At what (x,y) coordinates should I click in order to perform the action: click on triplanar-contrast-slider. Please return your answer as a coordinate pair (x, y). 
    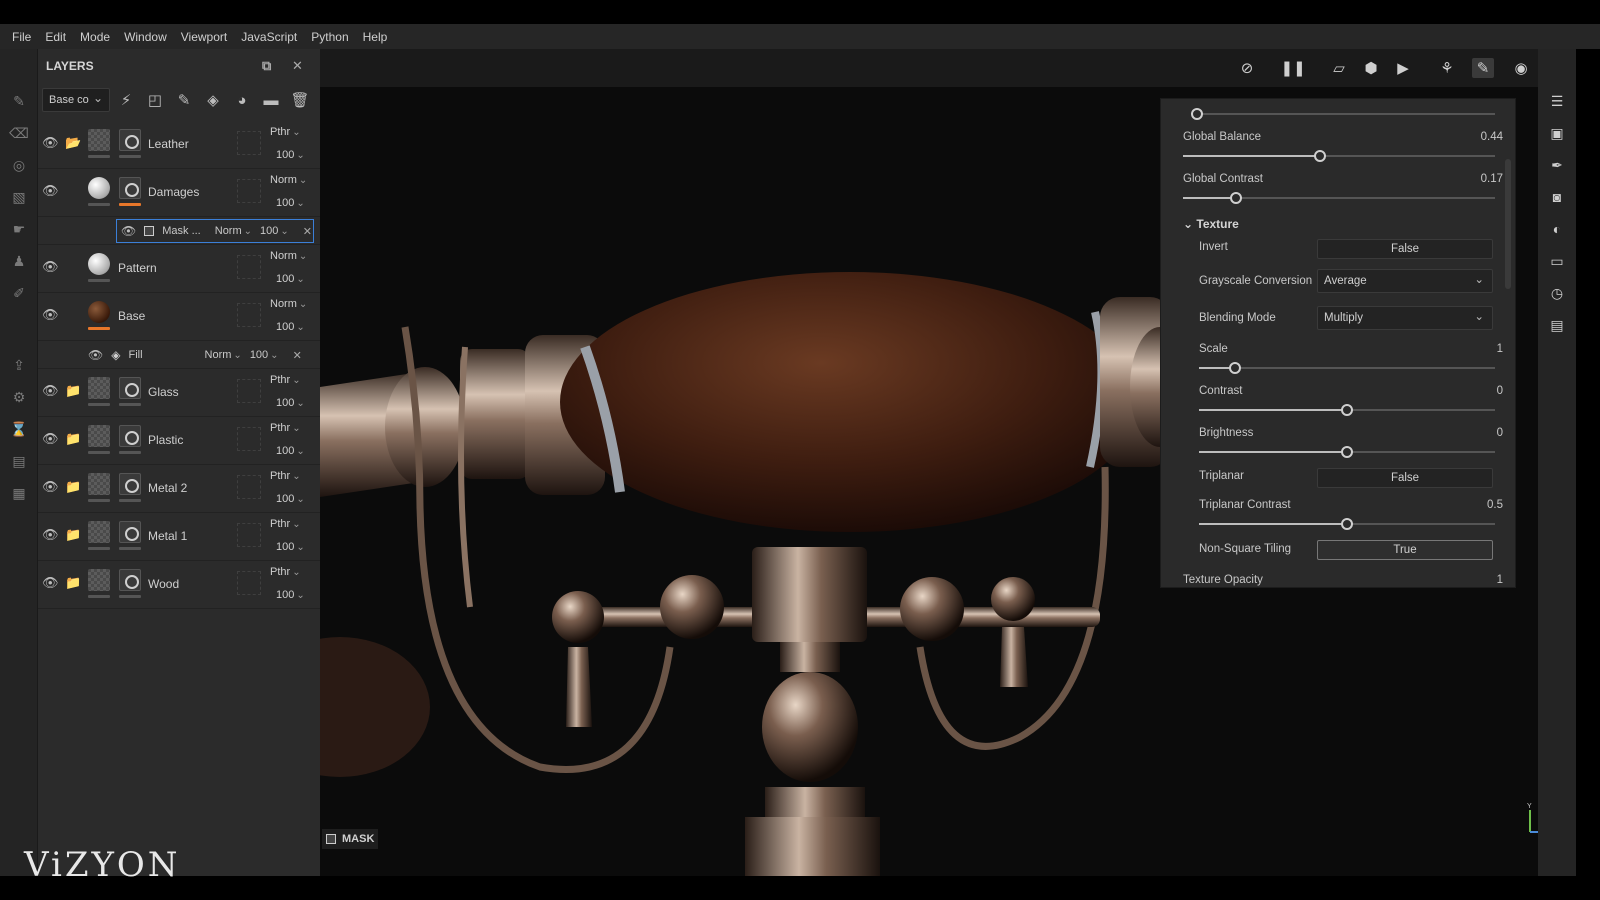
    Looking at the image, I should click on (1347, 524).